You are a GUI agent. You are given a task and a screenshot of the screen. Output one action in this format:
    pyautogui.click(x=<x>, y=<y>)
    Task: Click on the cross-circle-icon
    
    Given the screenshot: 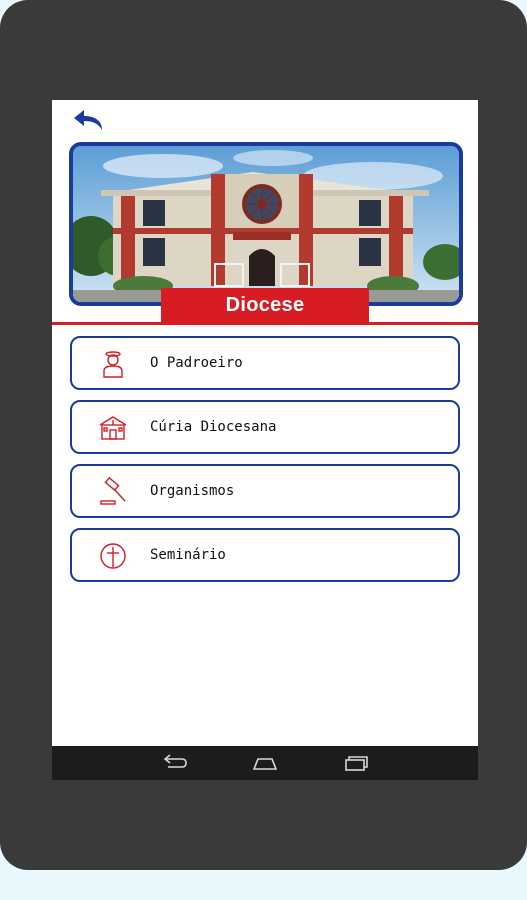 What is the action you would take?
    pyautogui.click(x=113, y=556)
    